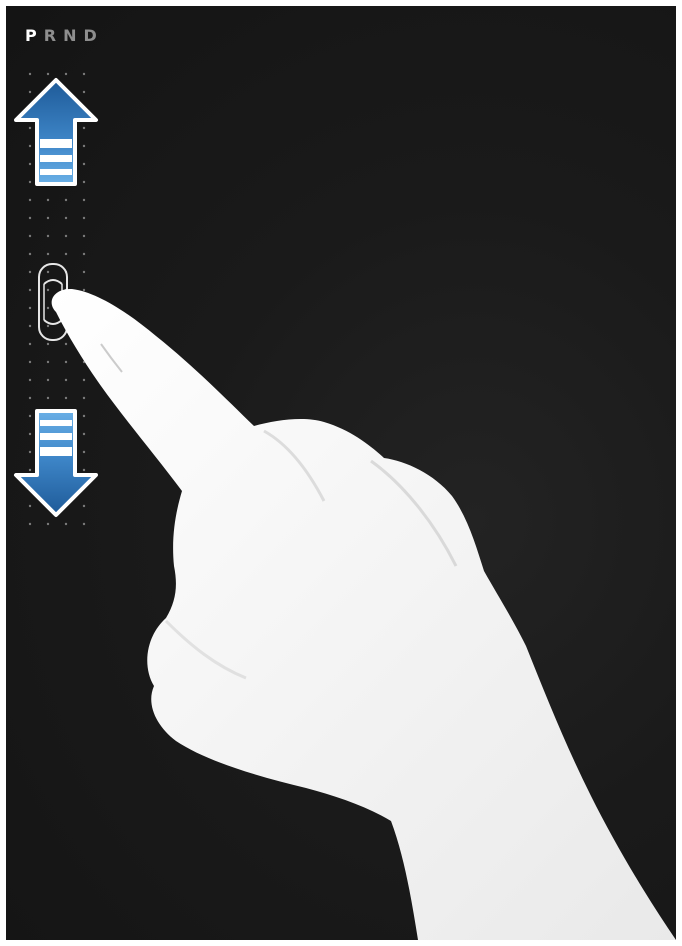 The height and width of the screenshot is (946, 682). I want to click on gear-indicator: P R N D, so click(62, 35).